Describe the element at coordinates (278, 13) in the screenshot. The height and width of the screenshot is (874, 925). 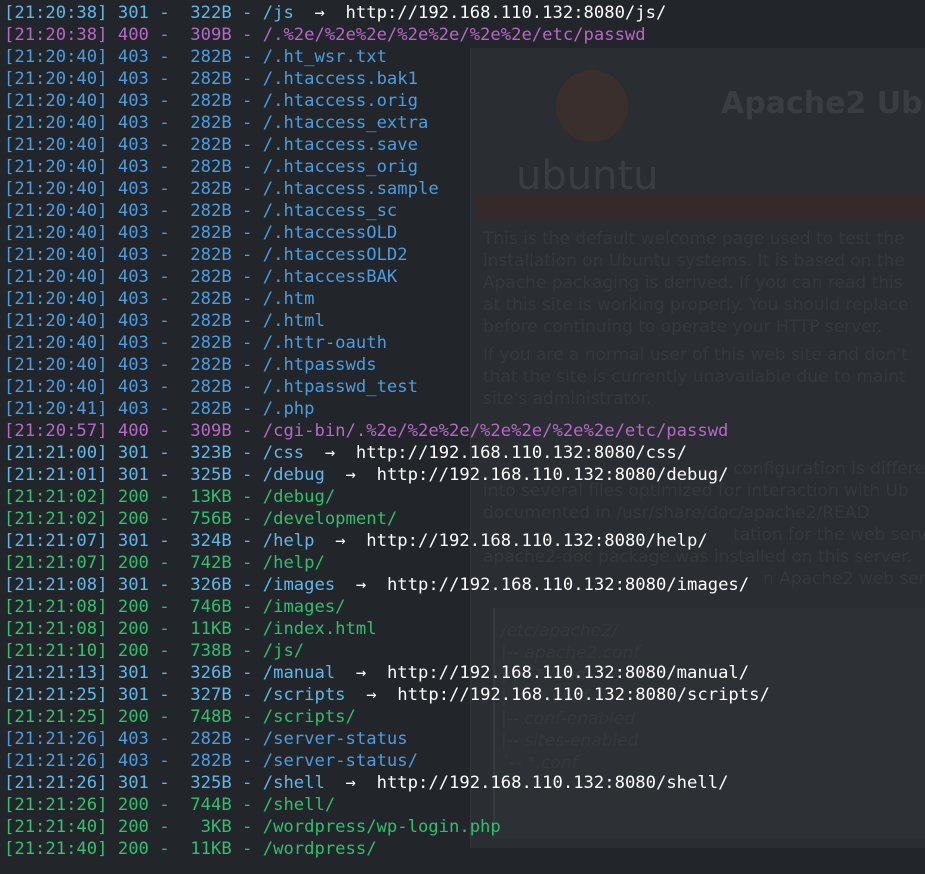
I see `log-path: /js` at that location.